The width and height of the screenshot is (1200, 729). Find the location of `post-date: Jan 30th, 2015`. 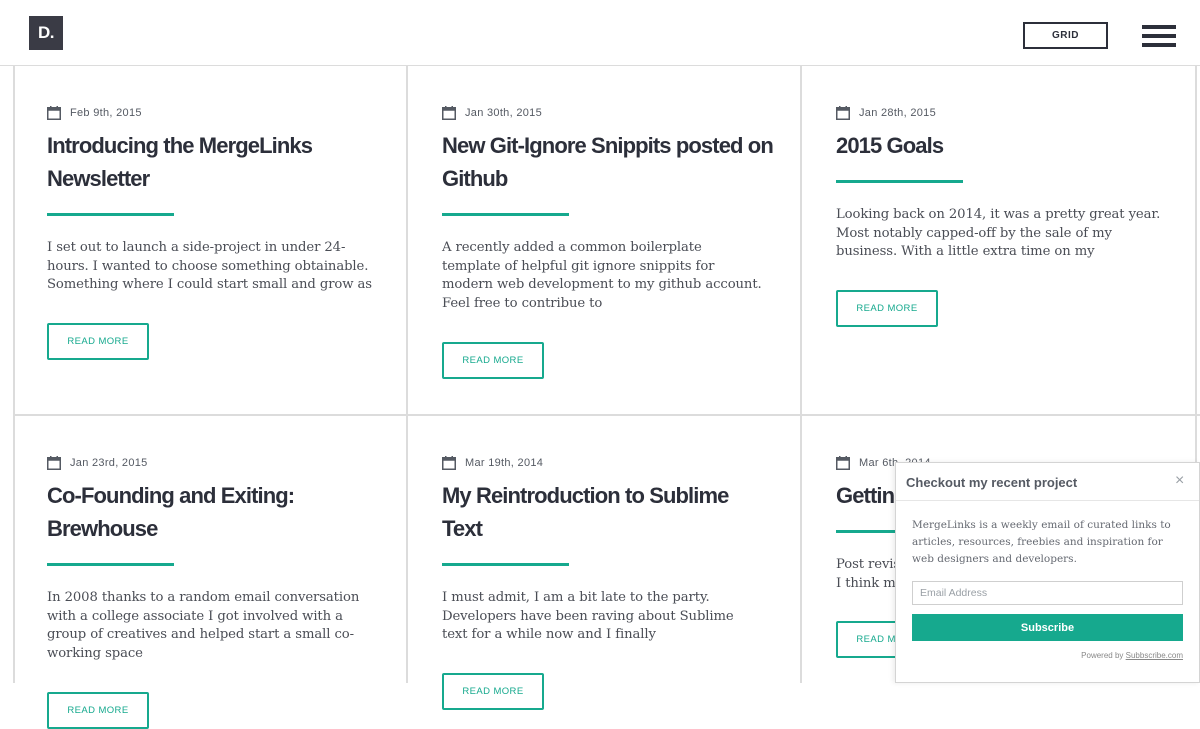

post-date: Jan 30th, 2015 is located at coordinates (607, 113).